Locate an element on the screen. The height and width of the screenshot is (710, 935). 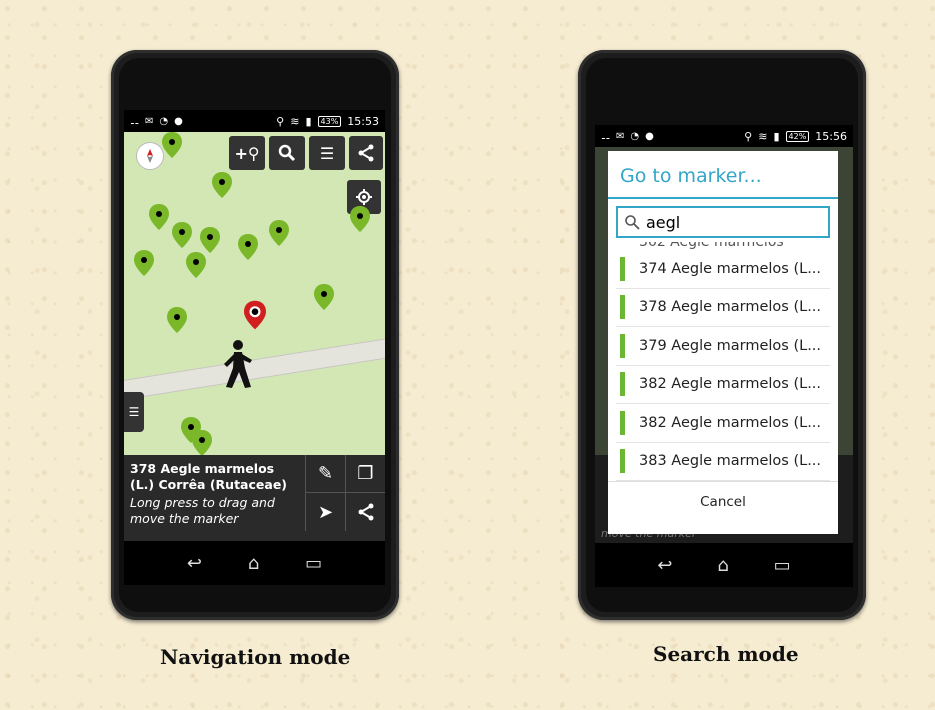
search-value: aegl is located at coordinates (663, 222).